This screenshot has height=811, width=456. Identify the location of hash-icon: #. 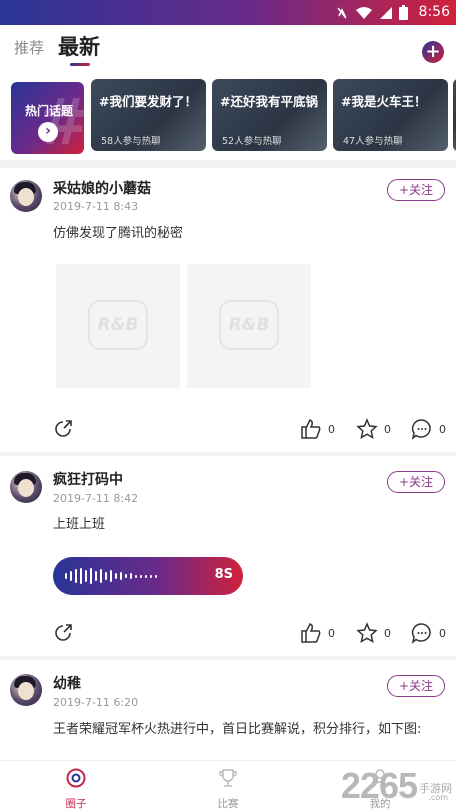
(60, 120).